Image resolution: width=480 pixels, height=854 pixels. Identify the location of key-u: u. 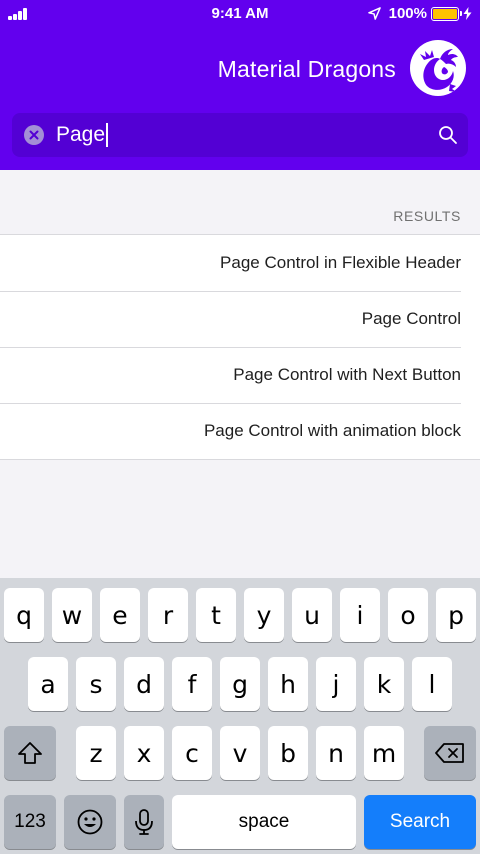
(312, 615).